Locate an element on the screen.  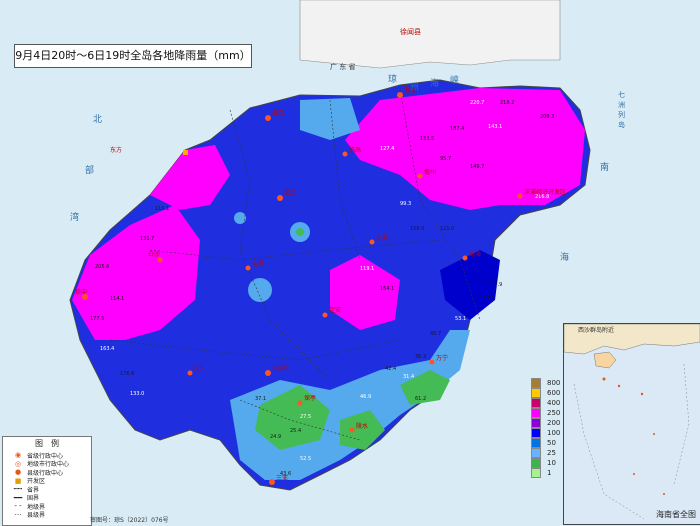
inset-hainan is located at coordinates (605, 360).